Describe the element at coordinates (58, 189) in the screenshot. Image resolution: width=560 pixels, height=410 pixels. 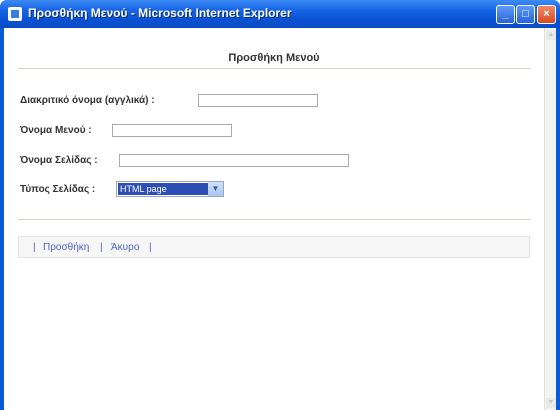
I see `page-type-label: Τύπος Σελίδας :` at that location.